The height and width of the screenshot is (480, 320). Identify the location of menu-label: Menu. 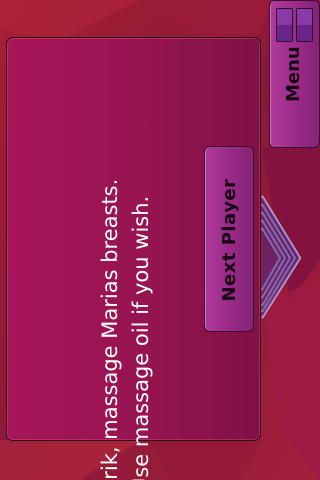
(293, 74).